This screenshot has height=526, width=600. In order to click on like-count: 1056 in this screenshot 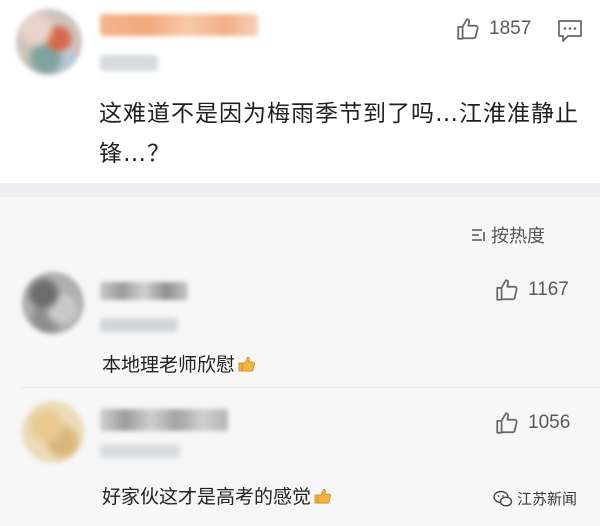, I will do `click(549, 422)`.